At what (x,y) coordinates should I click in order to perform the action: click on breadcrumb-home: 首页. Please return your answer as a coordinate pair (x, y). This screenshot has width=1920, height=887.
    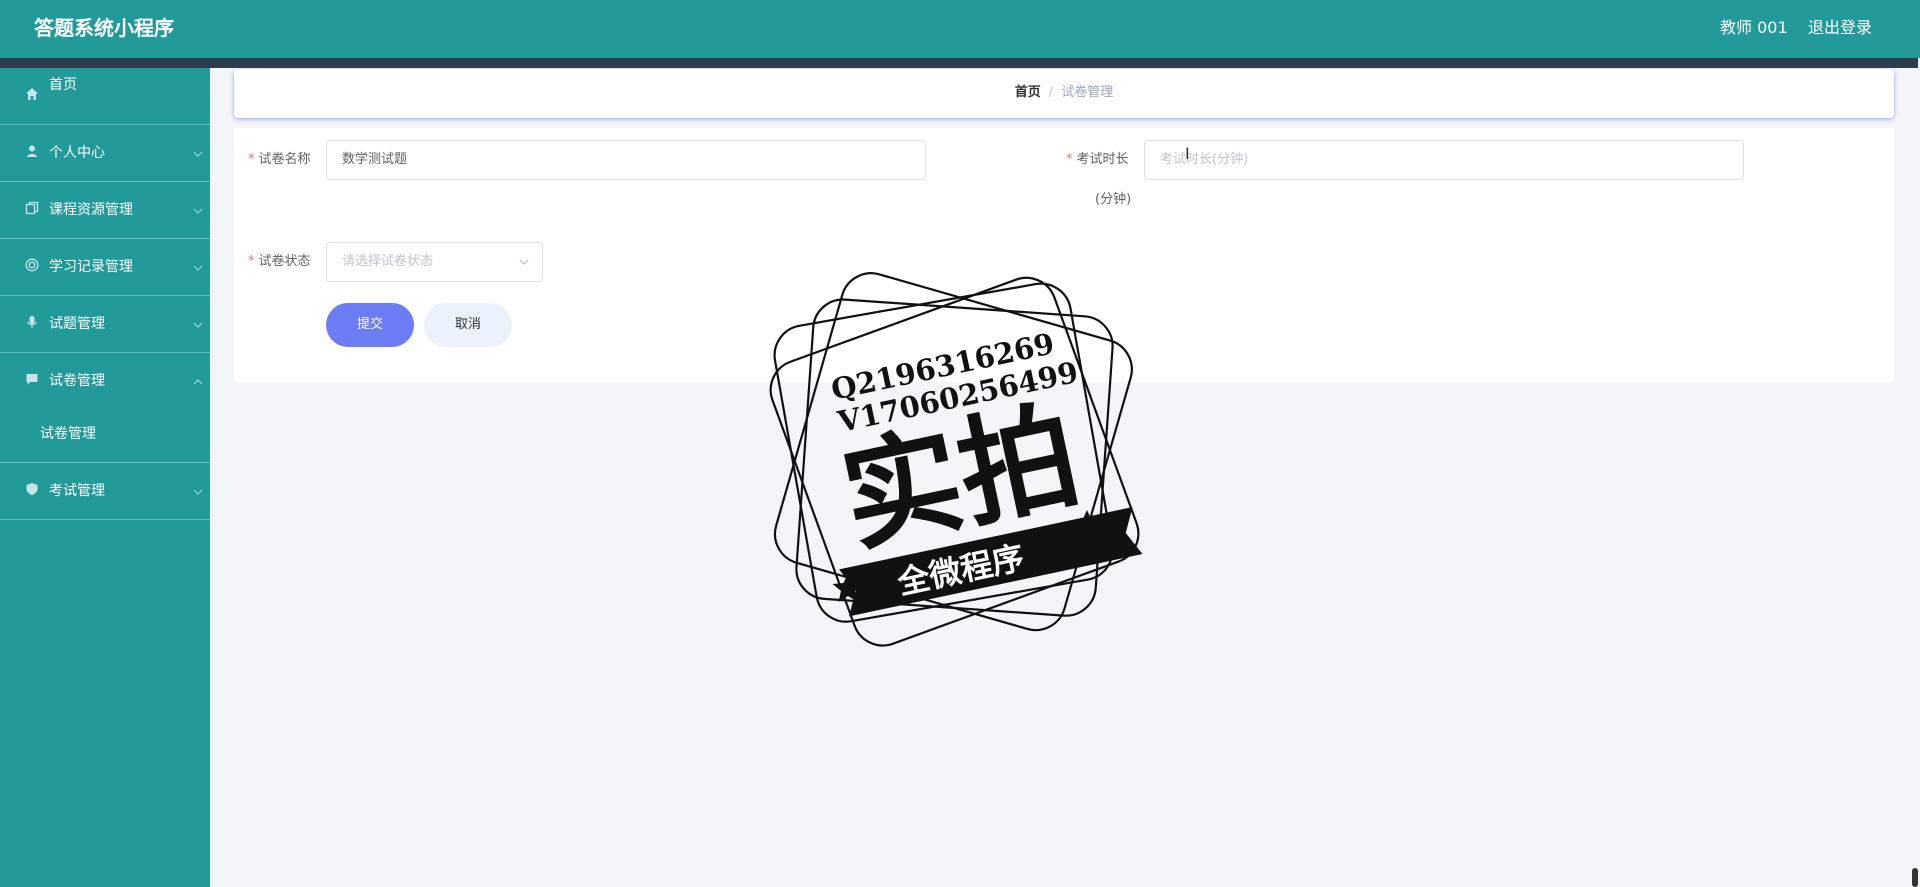
    Looking at the image, I should click on (1028, 92).